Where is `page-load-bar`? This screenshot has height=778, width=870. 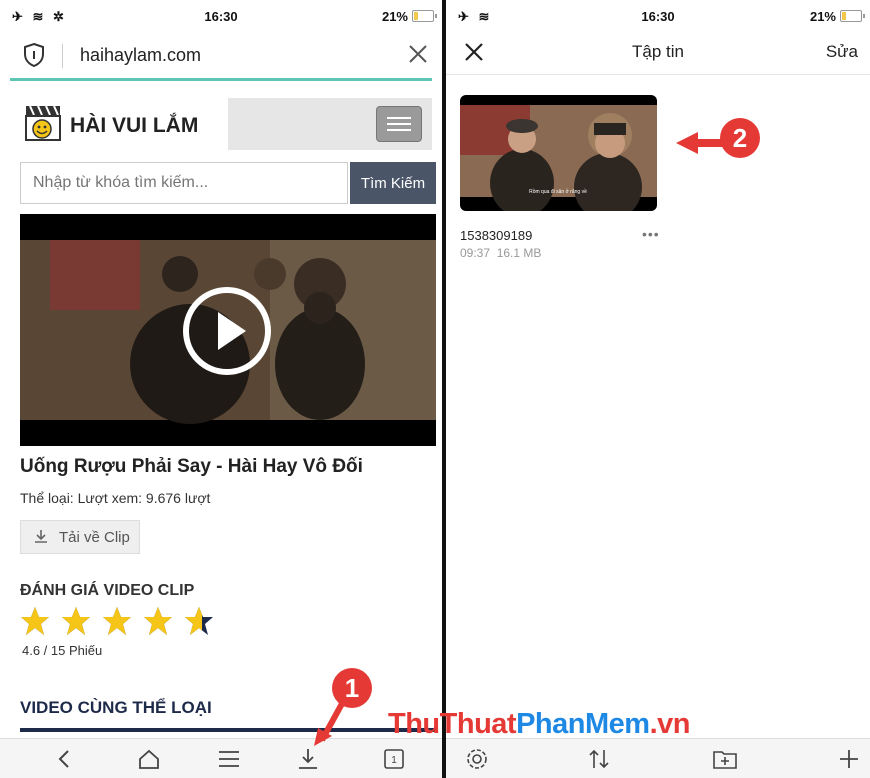
page-load-bar is located at coordinates (221, 79).